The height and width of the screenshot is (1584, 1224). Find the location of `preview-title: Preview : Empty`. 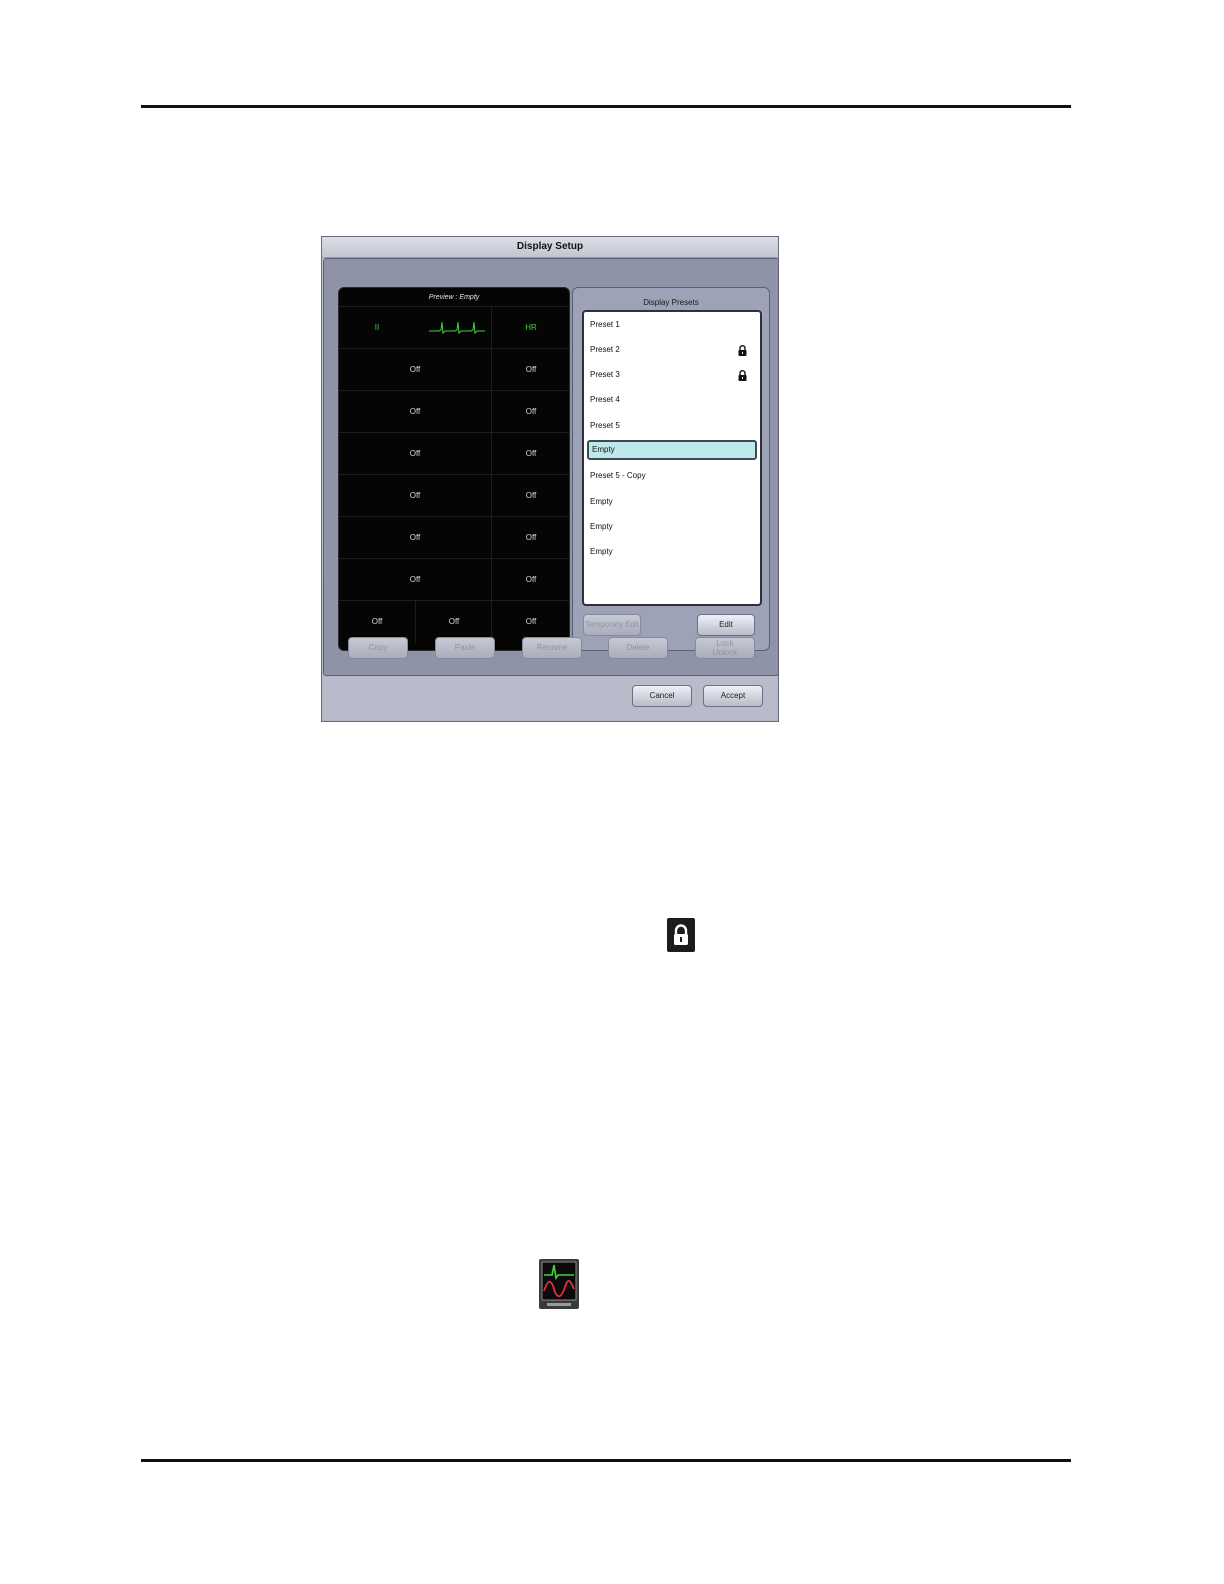

preview-title: Preview : Empty is located at coordinates (454, 297).